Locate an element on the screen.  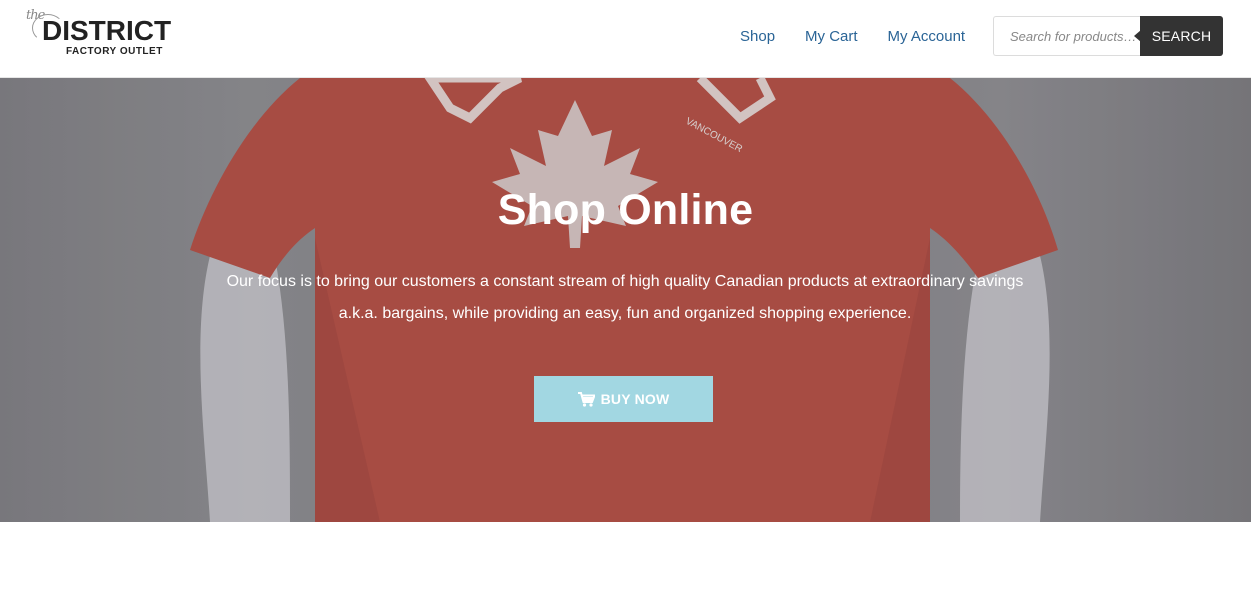
nav-item-my-account: My Account is located at coordinates (927, 36).